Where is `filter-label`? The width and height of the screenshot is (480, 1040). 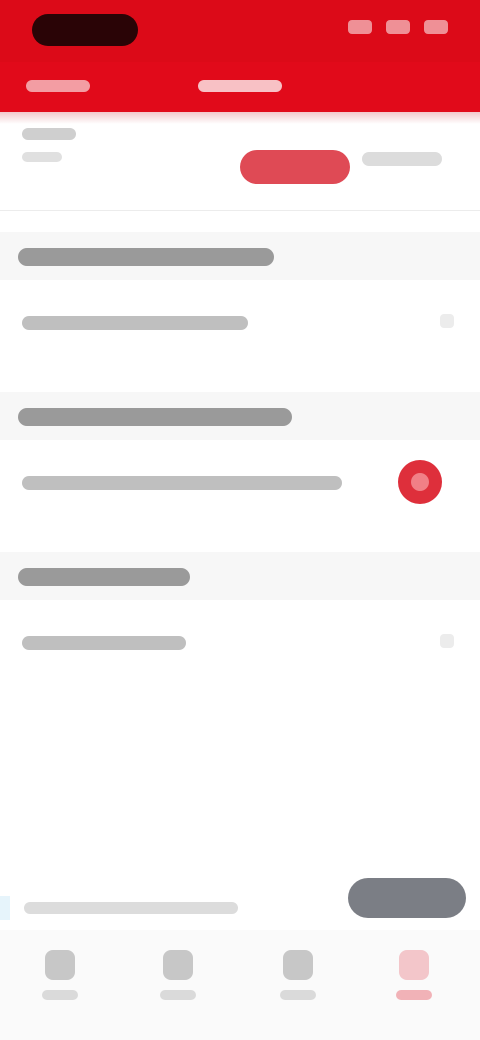
filter-label is located at coordinates (49, 134).